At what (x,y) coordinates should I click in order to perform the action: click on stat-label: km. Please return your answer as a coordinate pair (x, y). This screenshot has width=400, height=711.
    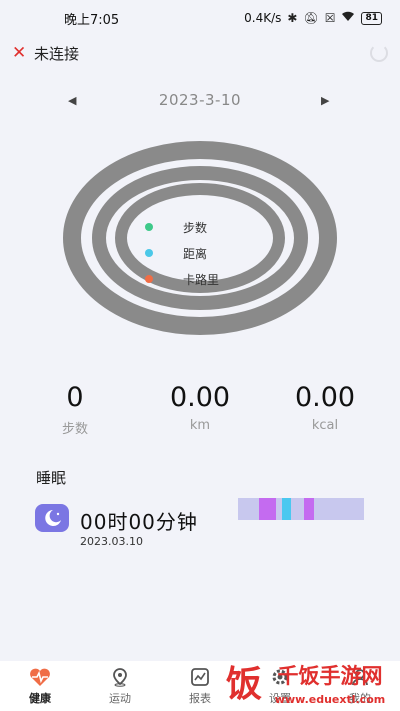
    Looking at the image, I should click on (200, 425).